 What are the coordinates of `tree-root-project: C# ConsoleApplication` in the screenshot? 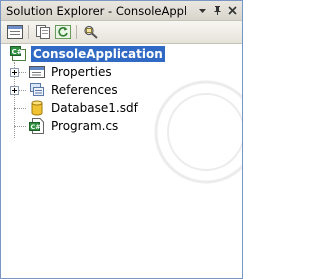 It's located at (87, 54).